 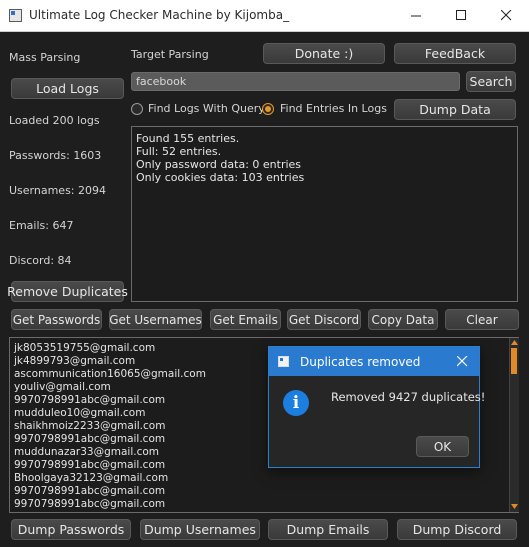 What do you see at coordinates (408, 397) in the screenshot?
I see `dialog-message: Removed 9427 duplicates!` at bounding box center [408, 397].